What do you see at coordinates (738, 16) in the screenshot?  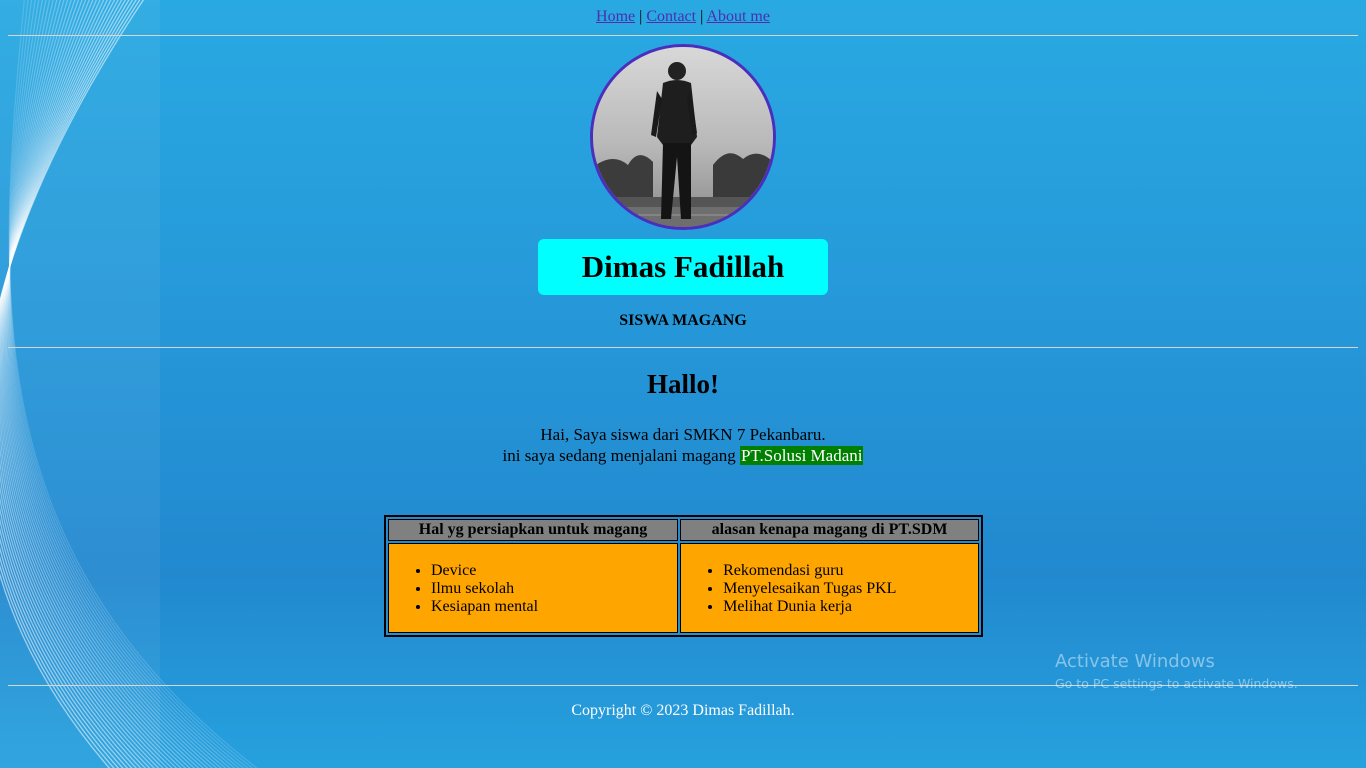 I see `nav-about-link: About me` at bounding box center [738, 16].